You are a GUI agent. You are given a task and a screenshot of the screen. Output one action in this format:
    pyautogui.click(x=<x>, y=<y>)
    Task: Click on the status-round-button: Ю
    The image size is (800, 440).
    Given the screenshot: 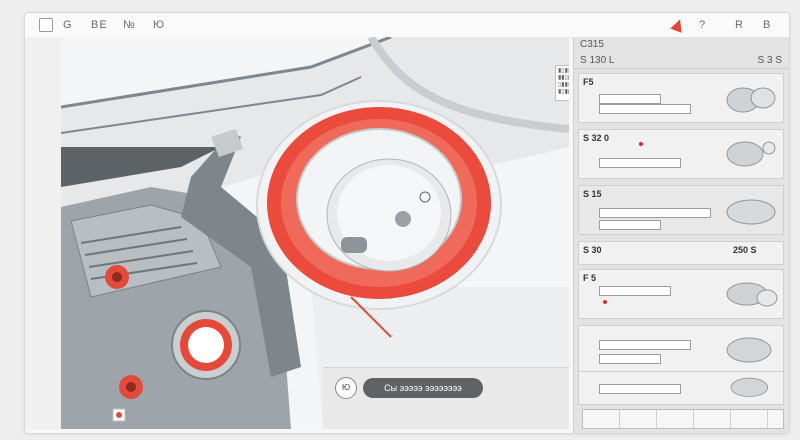 What is the action you would take?
    pyautogui.click(x=346, y=388)
    